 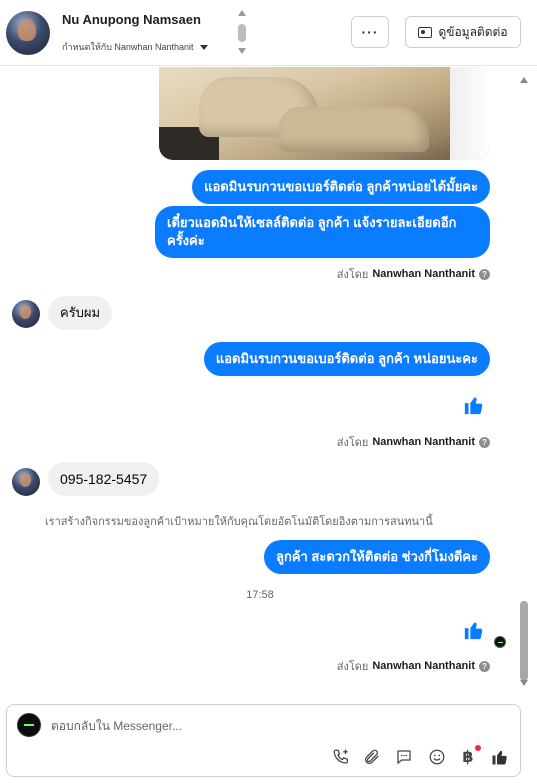 I want to click on shared-photo, so click(x=324, y=113).